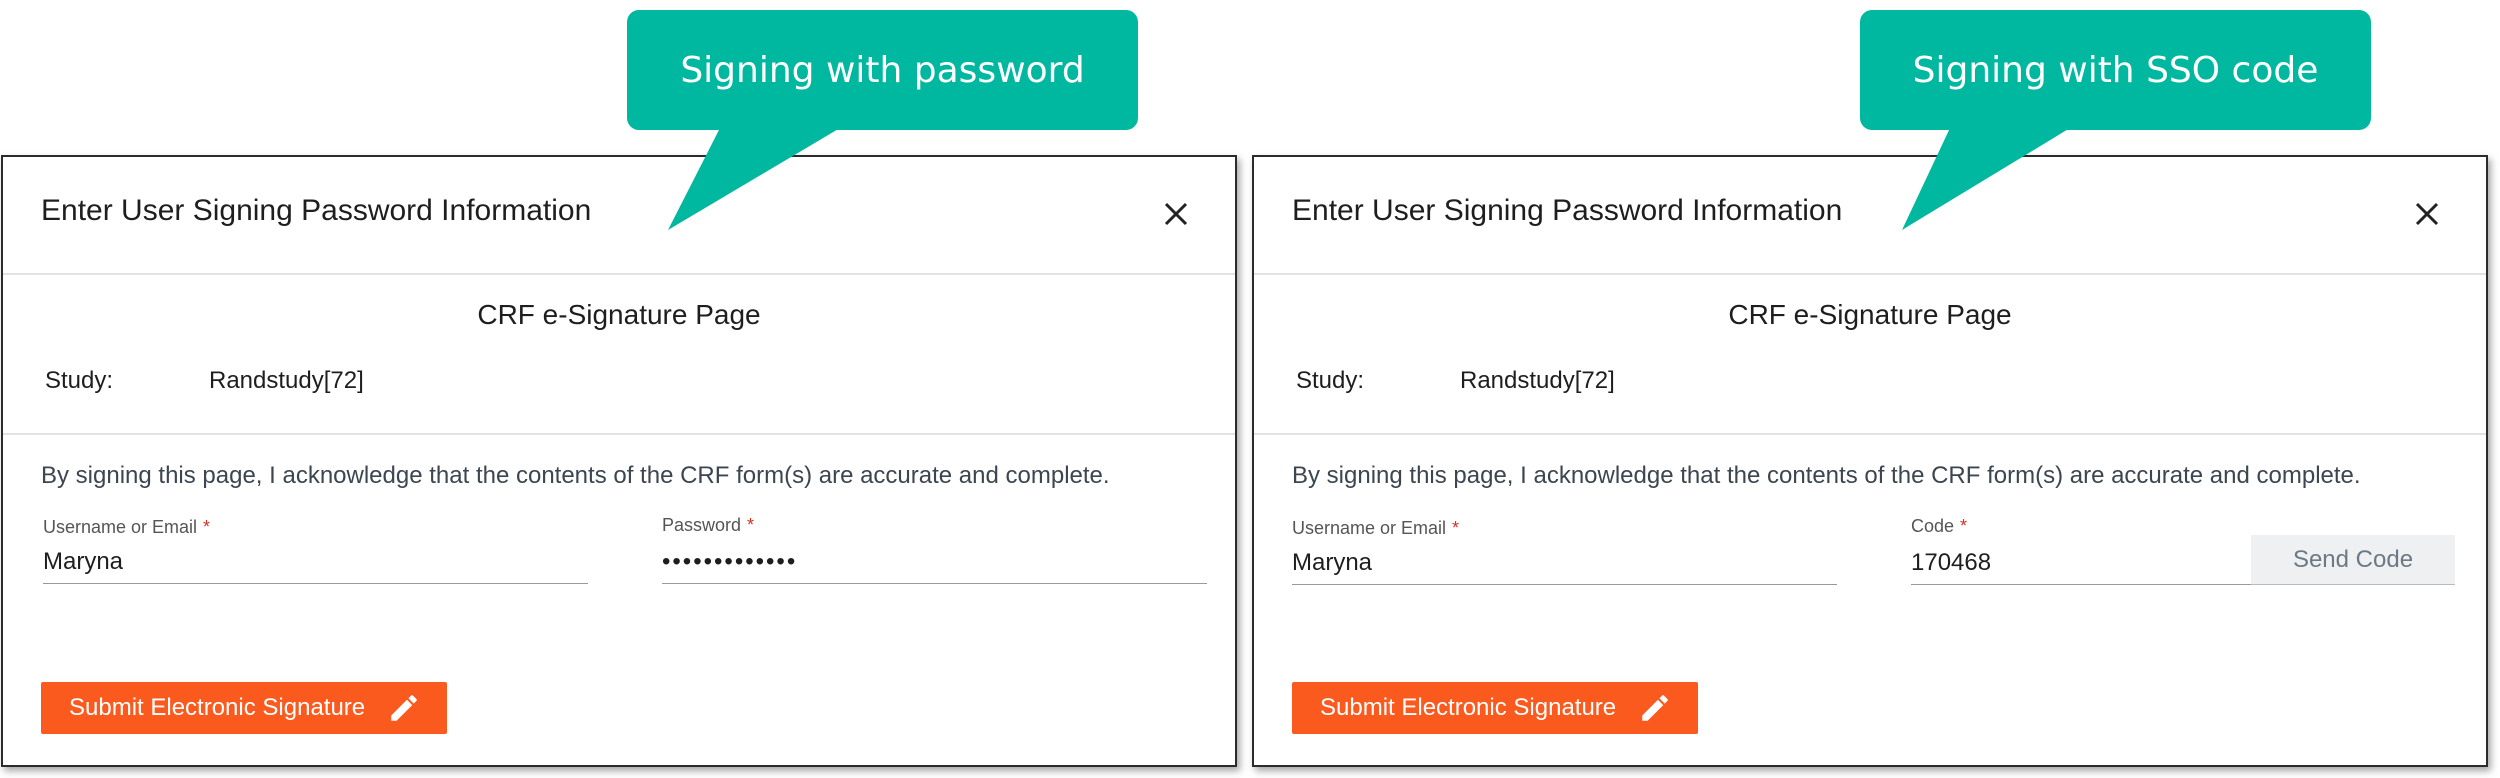  I want to click on code-label: Code *, so click(1939, 526).